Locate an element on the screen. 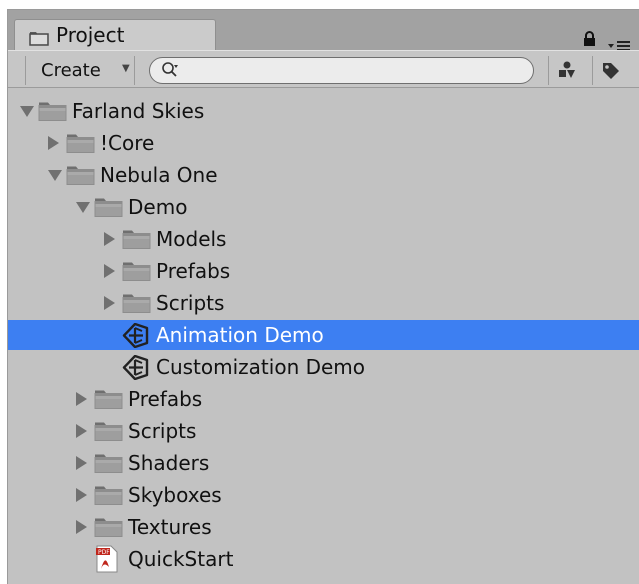  tree-folder-row: !Core is located at coordinates (323, 143).